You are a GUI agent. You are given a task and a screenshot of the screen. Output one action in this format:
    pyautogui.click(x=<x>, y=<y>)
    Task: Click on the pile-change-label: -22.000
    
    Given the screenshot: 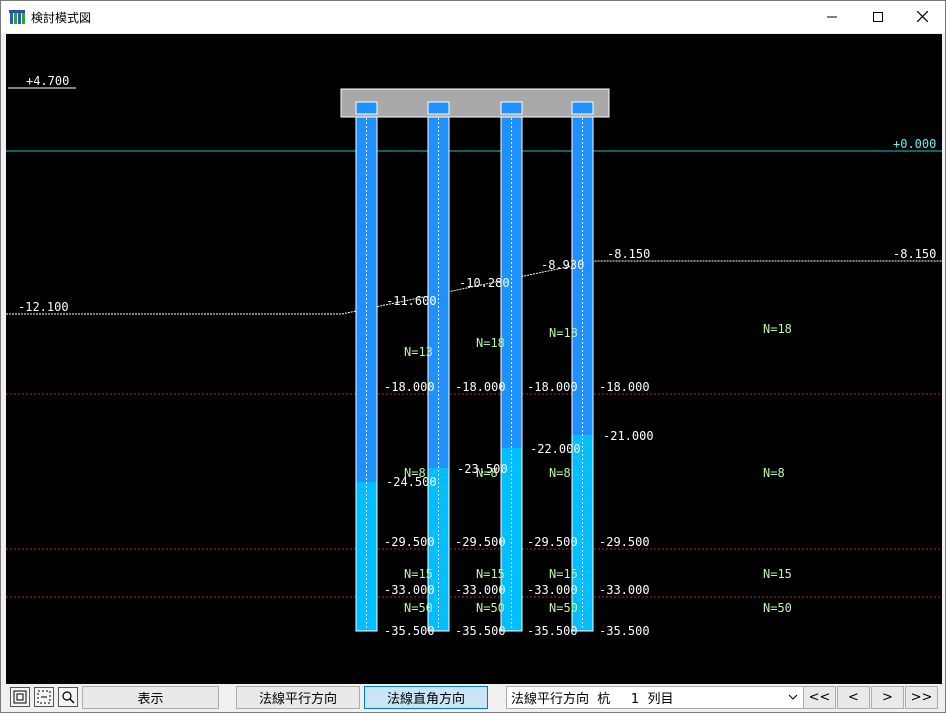 What is the action you would take?
    pyautogui.click(x=555, y=449)
    